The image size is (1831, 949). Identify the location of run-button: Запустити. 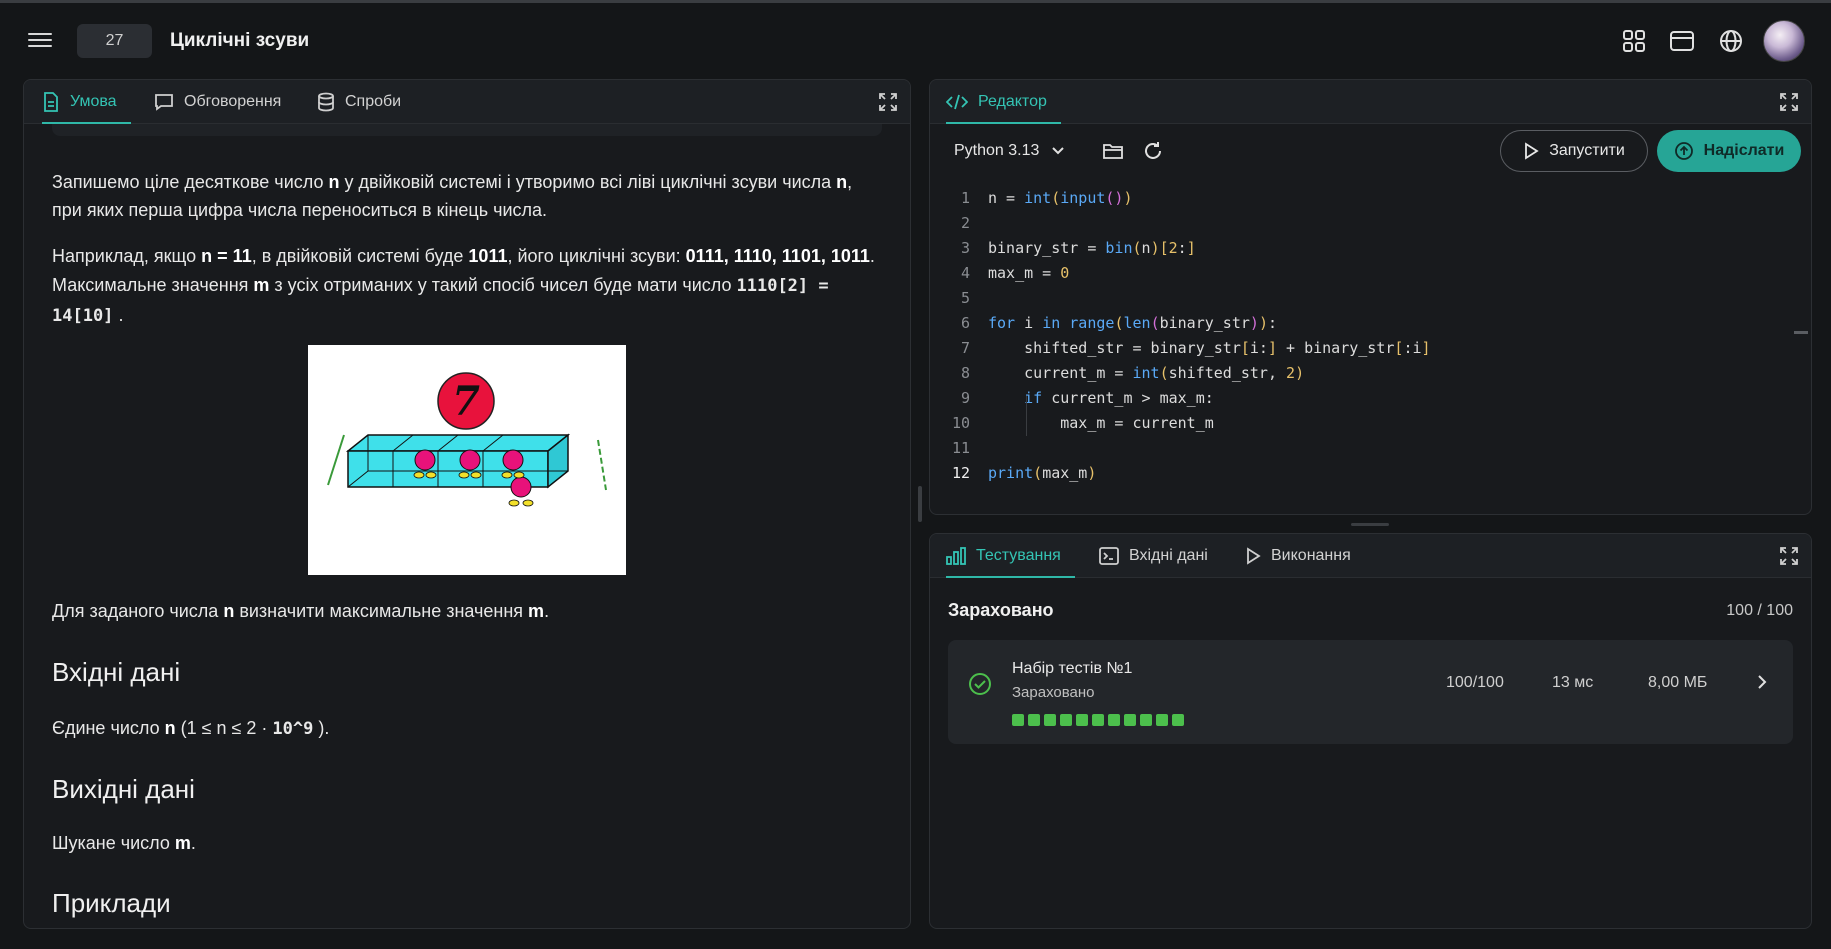
(1574, 151).